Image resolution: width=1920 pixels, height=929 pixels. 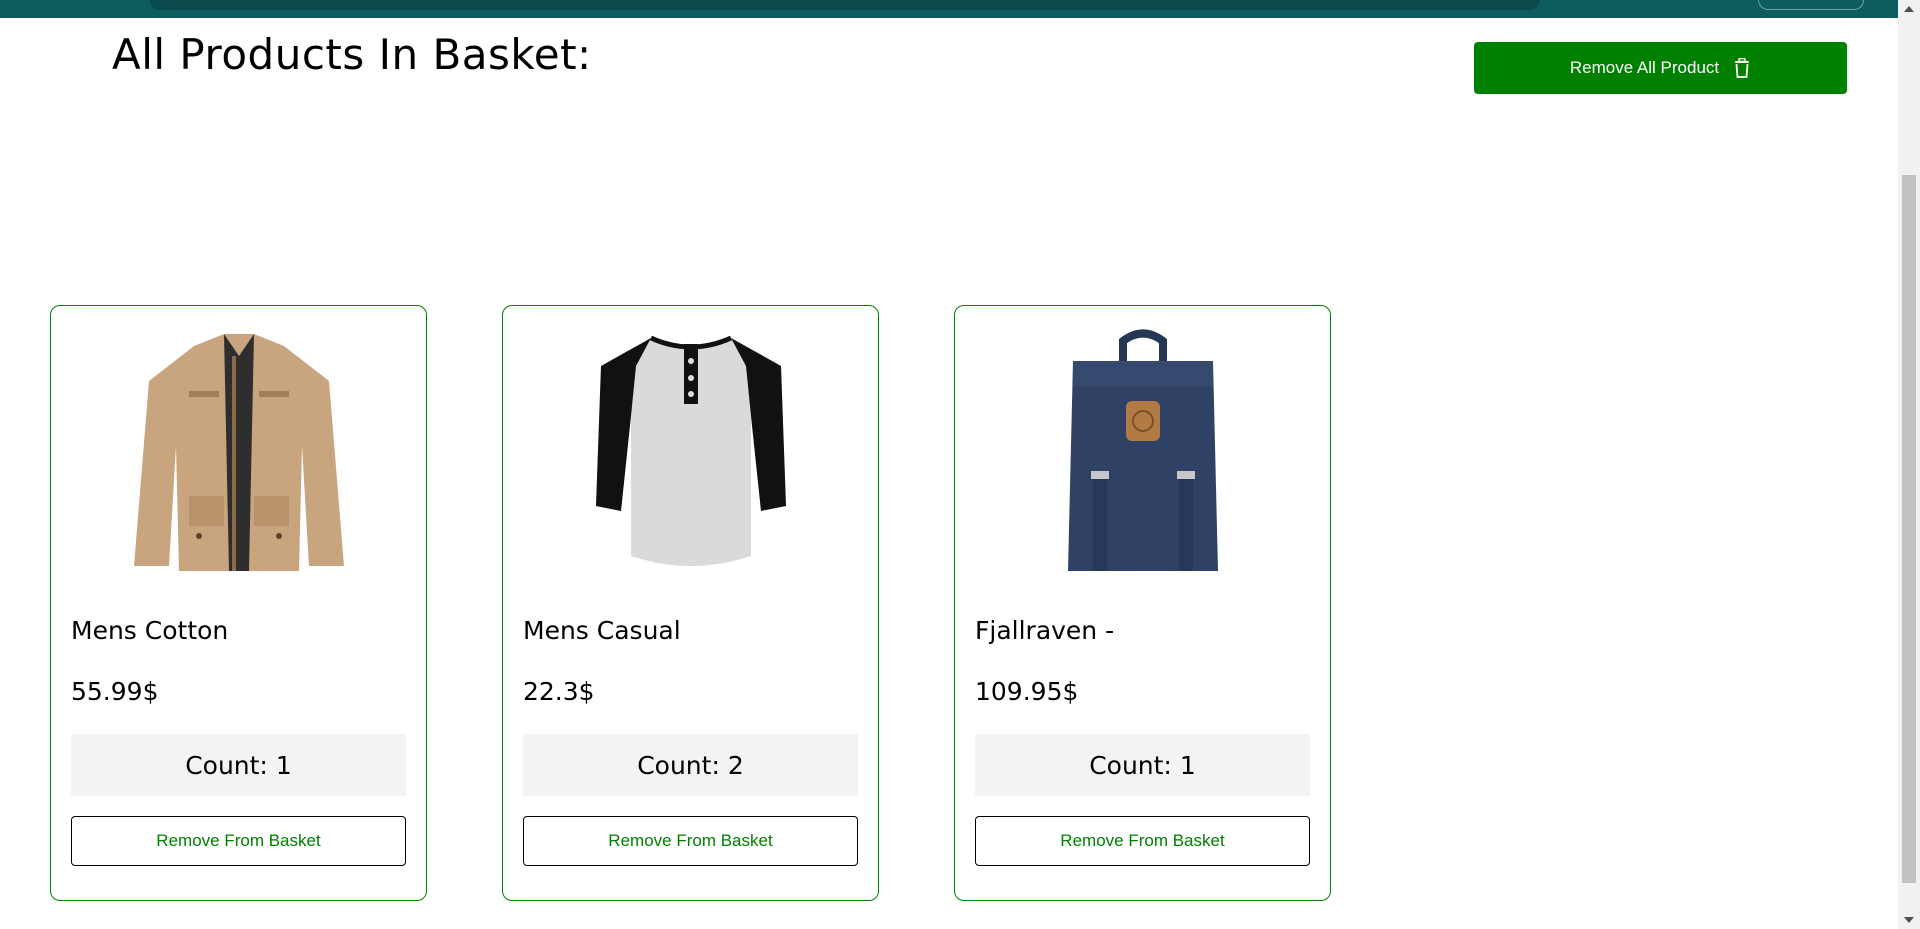 I want to click on product-name: Fjallraven -, so click(x=1045, y=630).